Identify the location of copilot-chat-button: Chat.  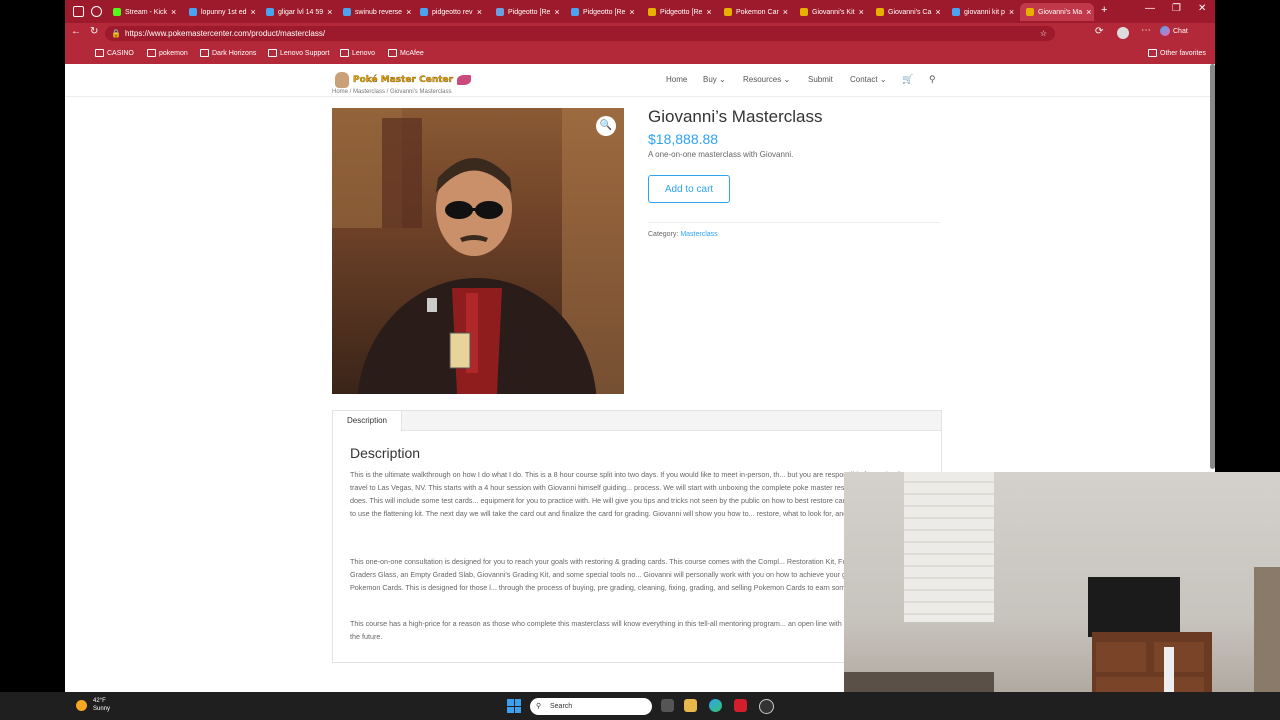
(1174, 31).